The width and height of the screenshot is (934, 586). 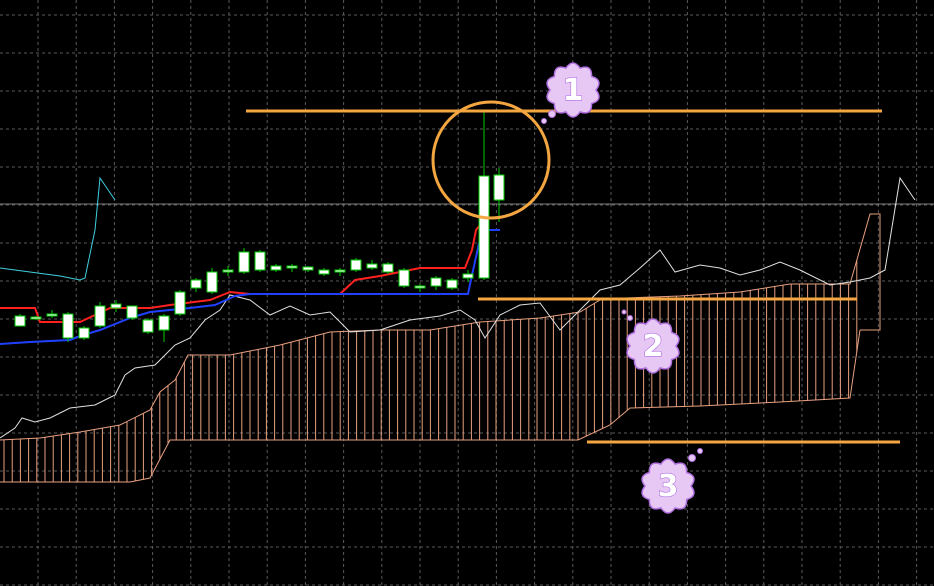 What do you see at coordinates (573, 90) in the screenshot?
I see `annotation-label: 1` at bounding box center [573, 90].